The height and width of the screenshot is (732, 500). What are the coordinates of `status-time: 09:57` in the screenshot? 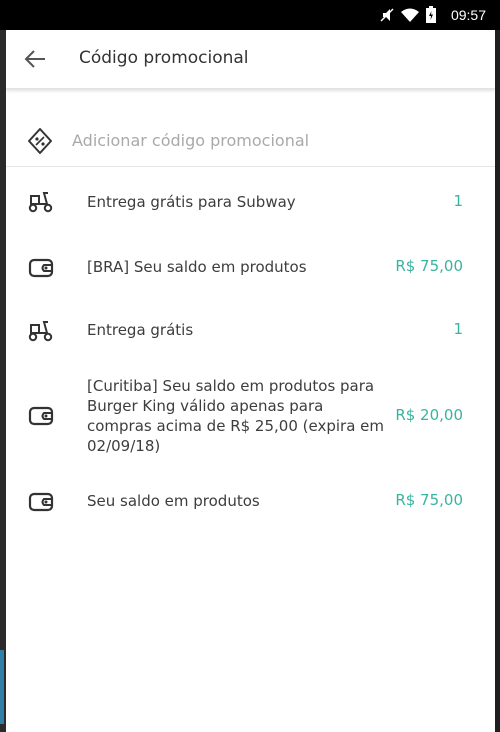 It's located at (468, 15).